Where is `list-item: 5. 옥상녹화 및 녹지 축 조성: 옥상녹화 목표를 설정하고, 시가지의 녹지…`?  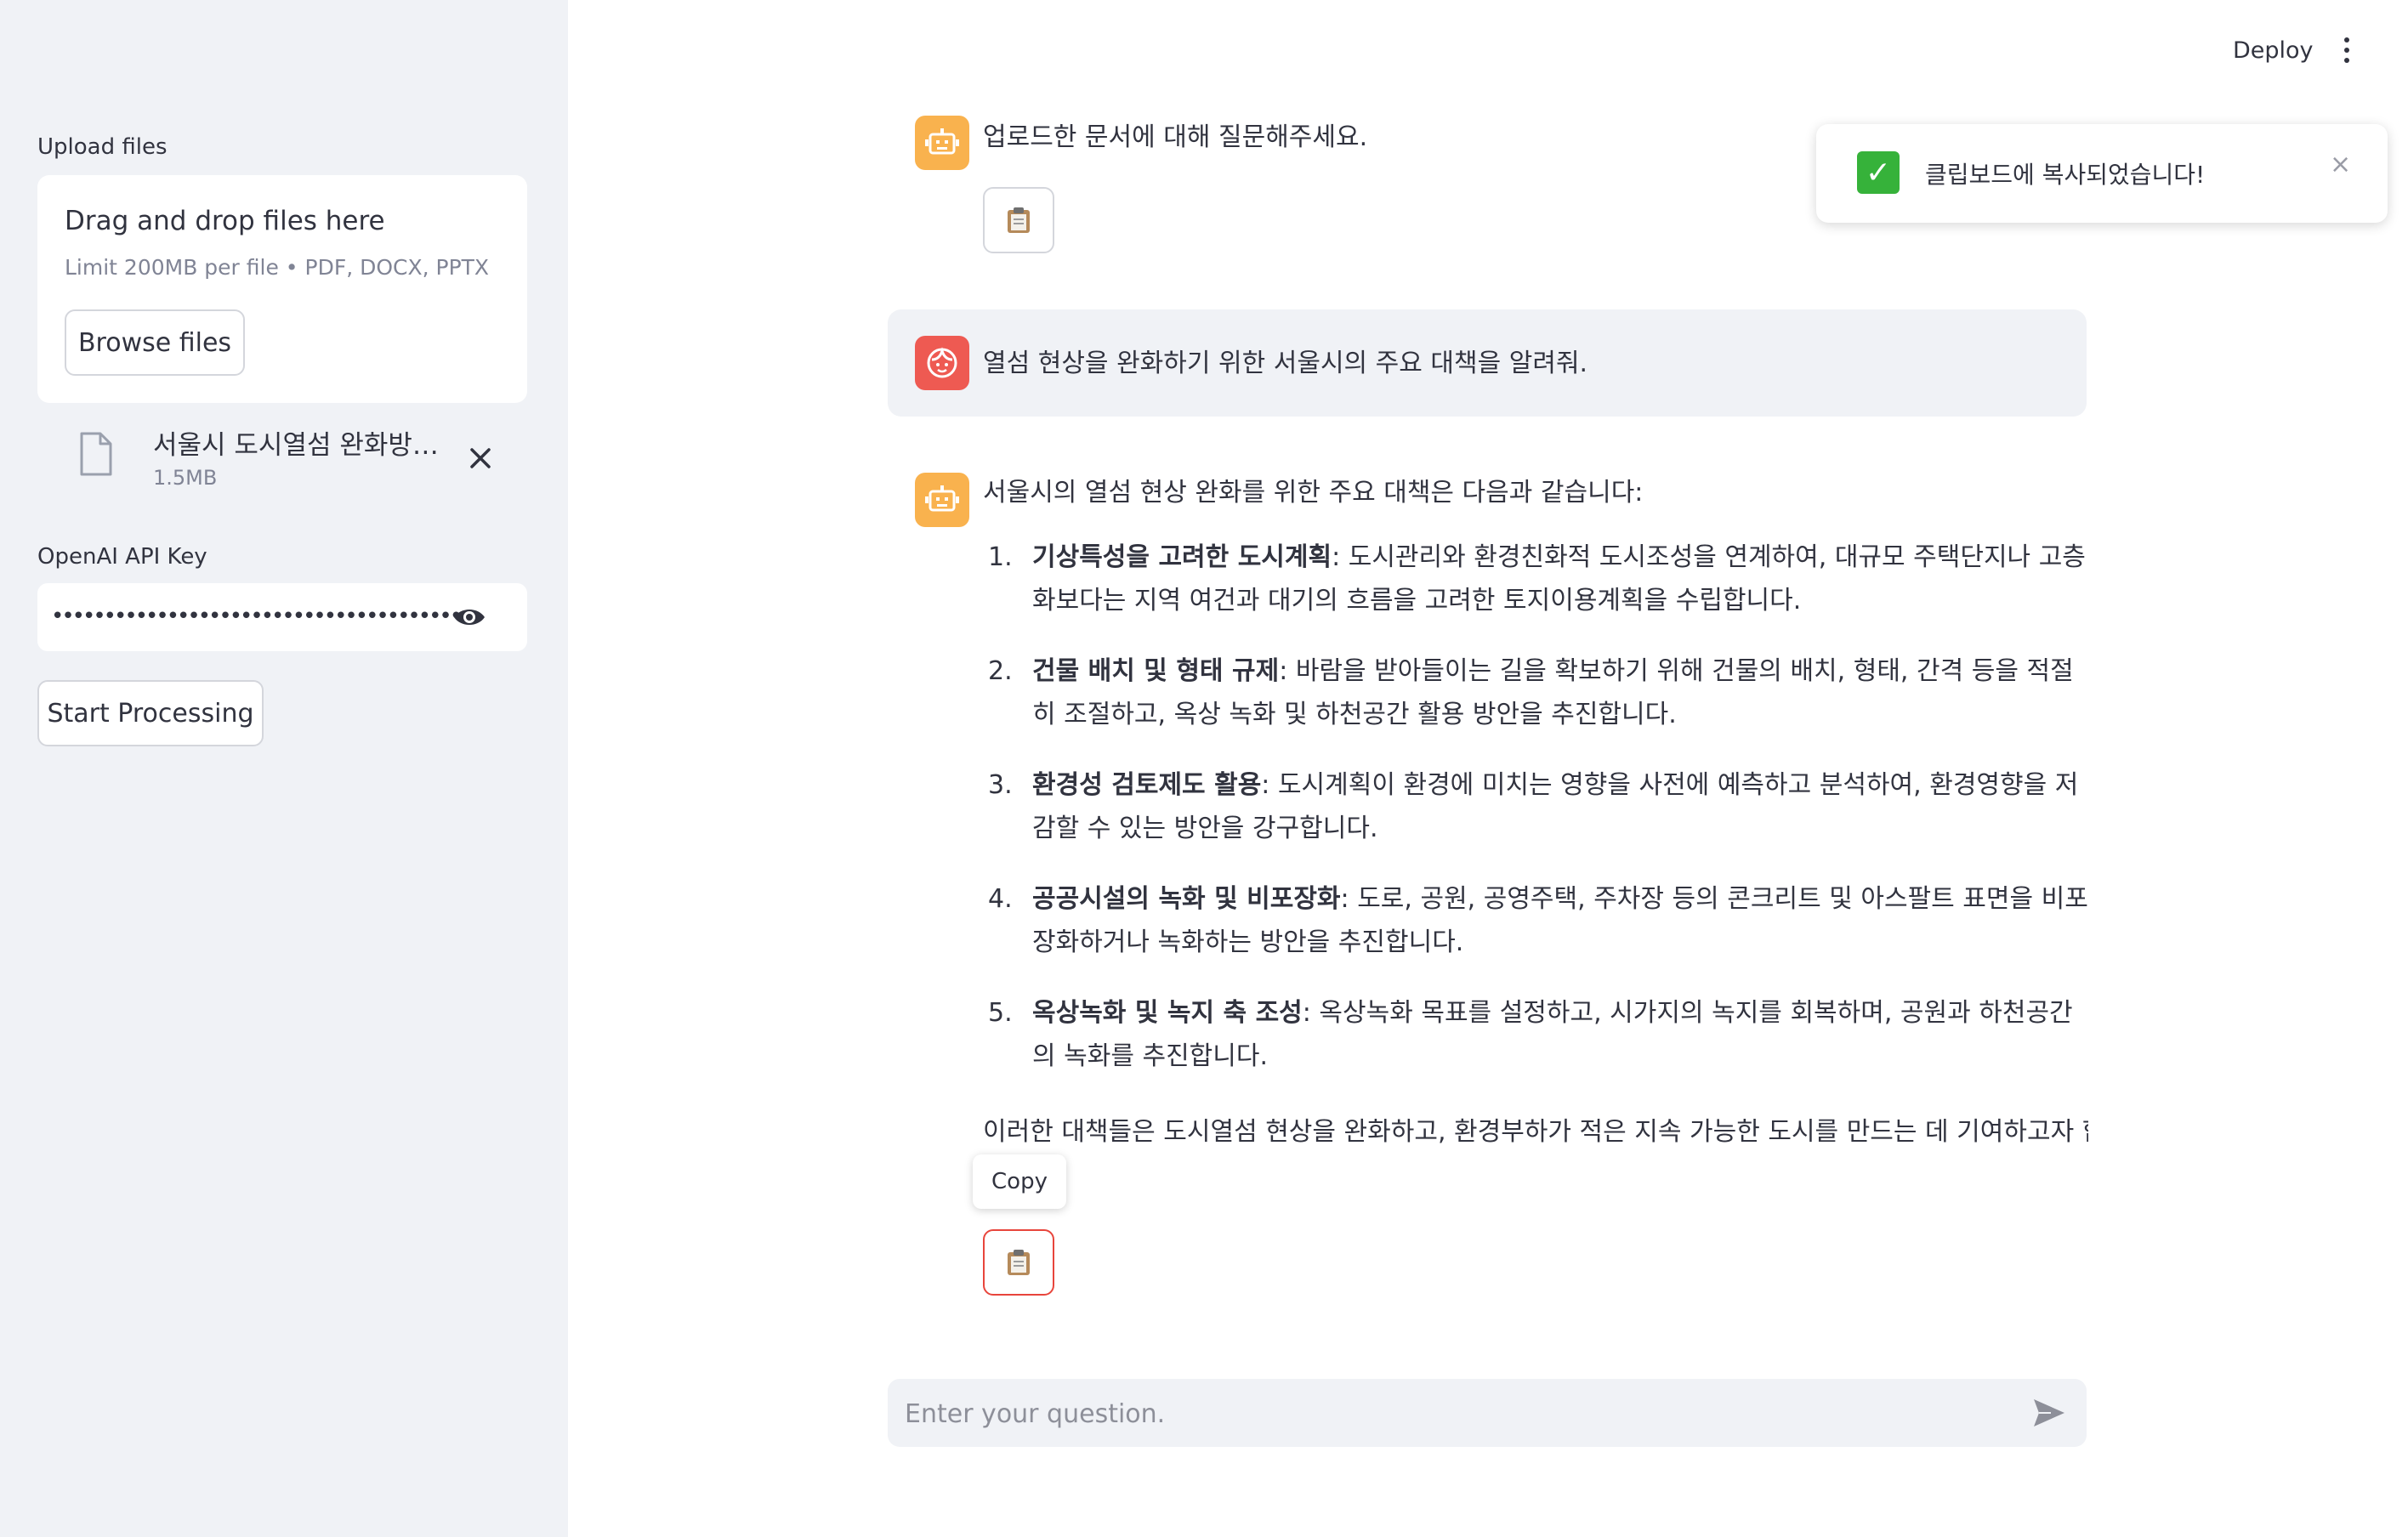 list-item: 5. 옥상녹화 및 녹지 축 조성: 옥상녹화 목표를 설정하고, 시가지의 녹지… is located at coordinates (1530, 1034).